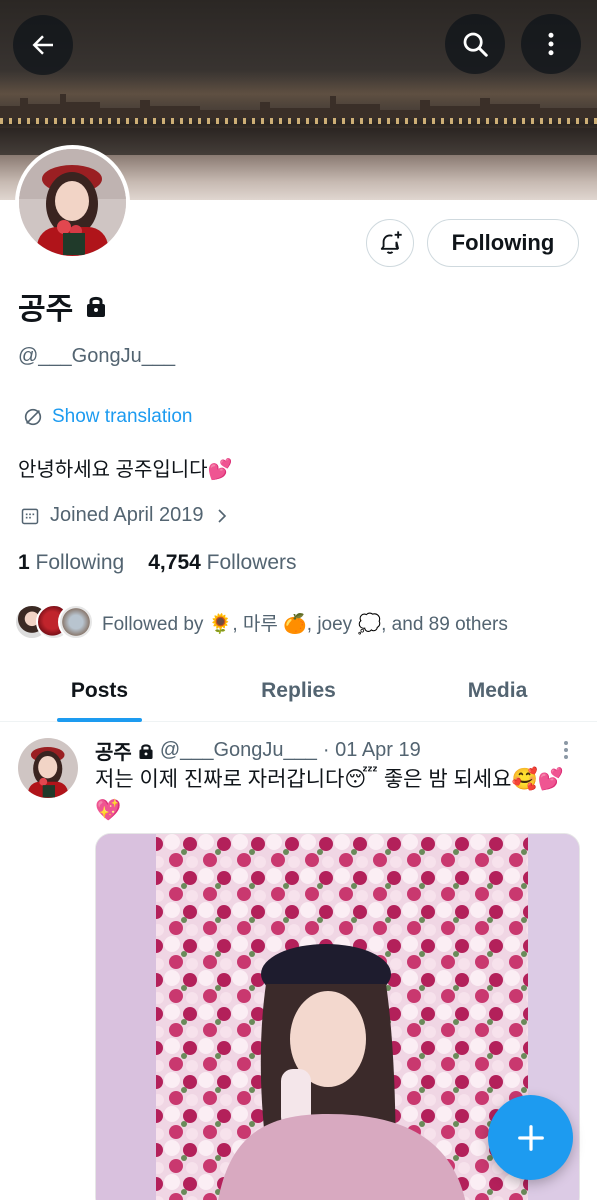  I want to click on post-date: · 01 Apr 19, so click(372, 750).